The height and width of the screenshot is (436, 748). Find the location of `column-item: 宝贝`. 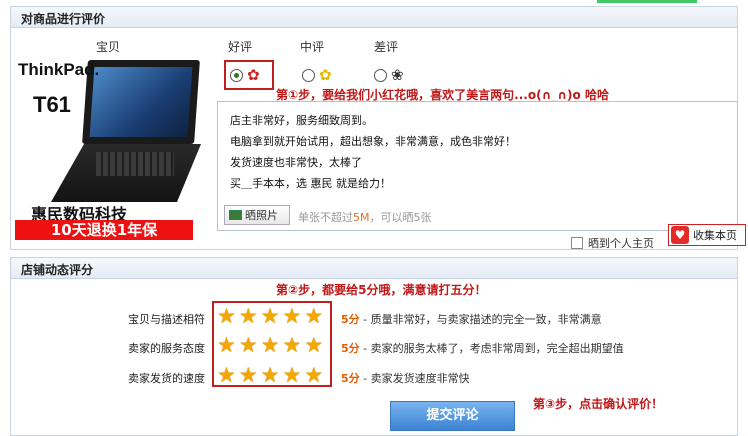

column-item: 宝贝 is located at coordinates (108, 47).